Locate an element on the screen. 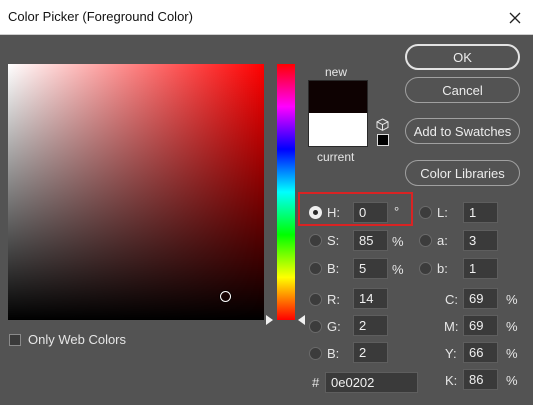 This screenshot has width=533, height=405. cyan-input: 69 is located at coordinates (480, 298).